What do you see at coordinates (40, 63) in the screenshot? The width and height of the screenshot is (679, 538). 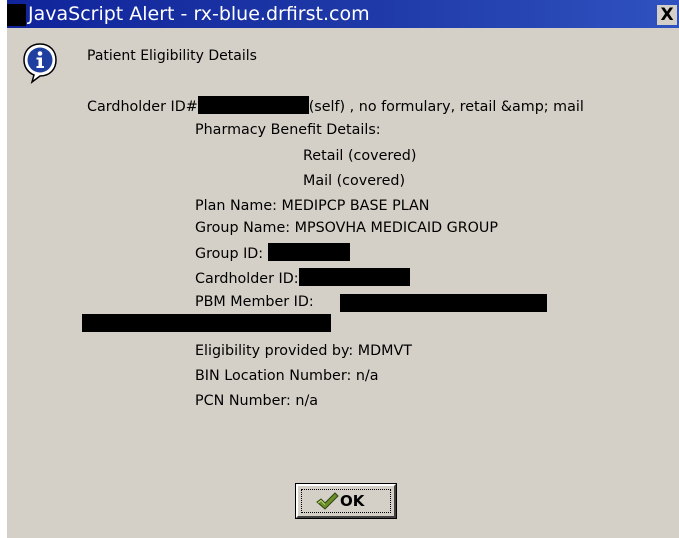 I see `info-icon` at bounding box center [40, 63].